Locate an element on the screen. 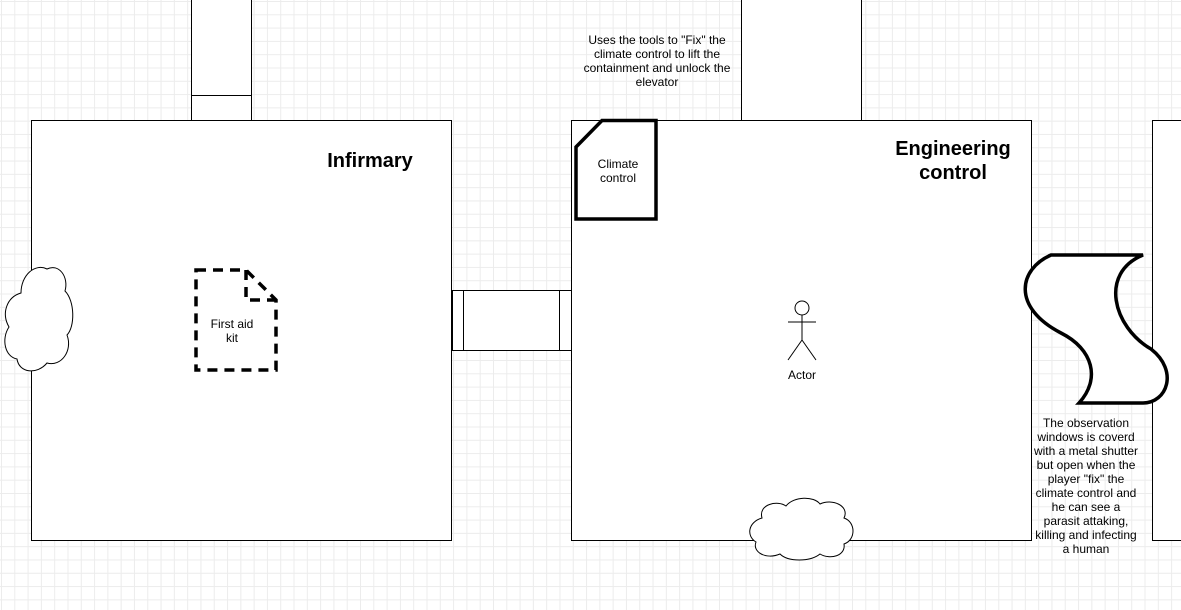  room-title-infirmary: Infirmary is located at coordinates (370, 161).